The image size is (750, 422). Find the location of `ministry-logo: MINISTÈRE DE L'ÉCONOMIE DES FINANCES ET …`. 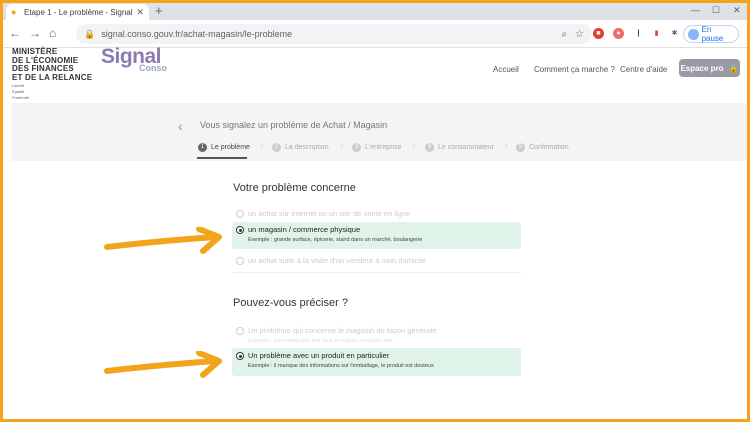

ministry-logo: MINISTÈRE DE L'ÉCONOMIE DES FINANCES ET … is located at coordinates (52, 73).